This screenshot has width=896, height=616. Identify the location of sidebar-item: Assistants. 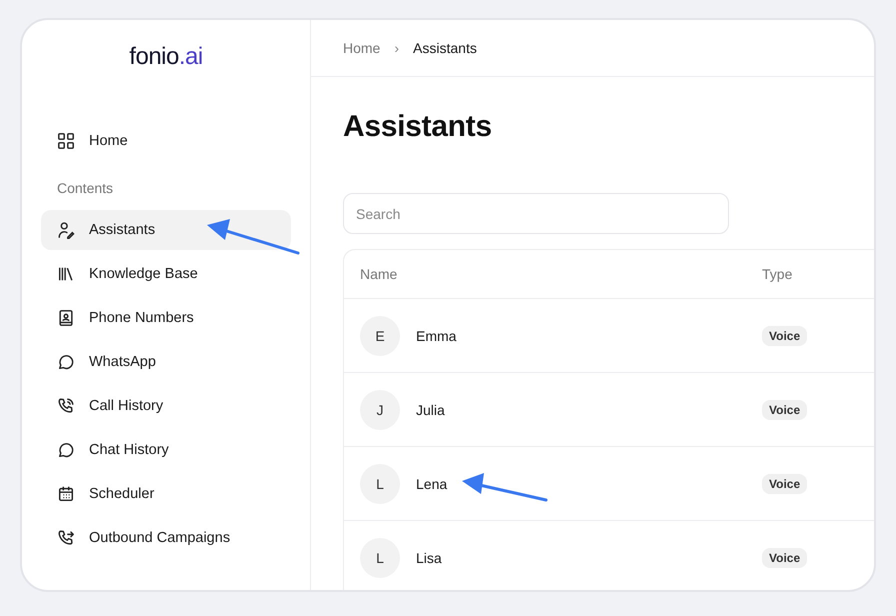
(166, 230).